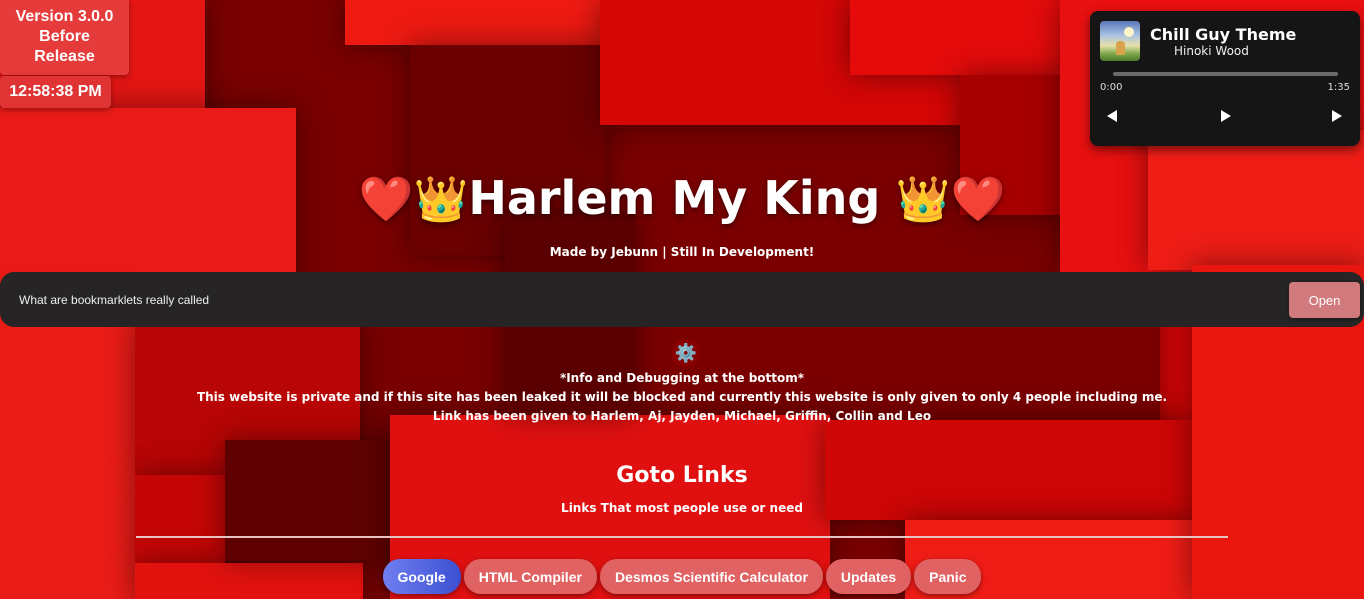  What do you see at coordinates (682, 537) in the screenshot?
I see `divider` at bounding box center [682, 537].